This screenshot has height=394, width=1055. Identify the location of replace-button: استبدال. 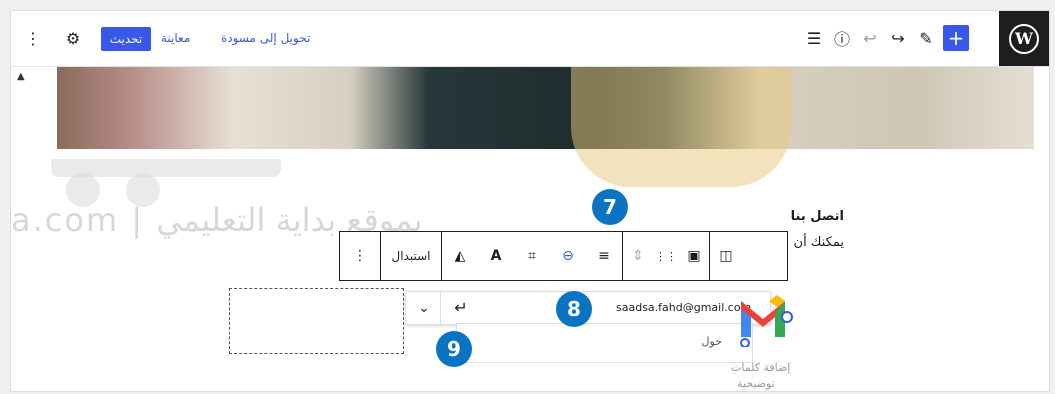
(411, 256).